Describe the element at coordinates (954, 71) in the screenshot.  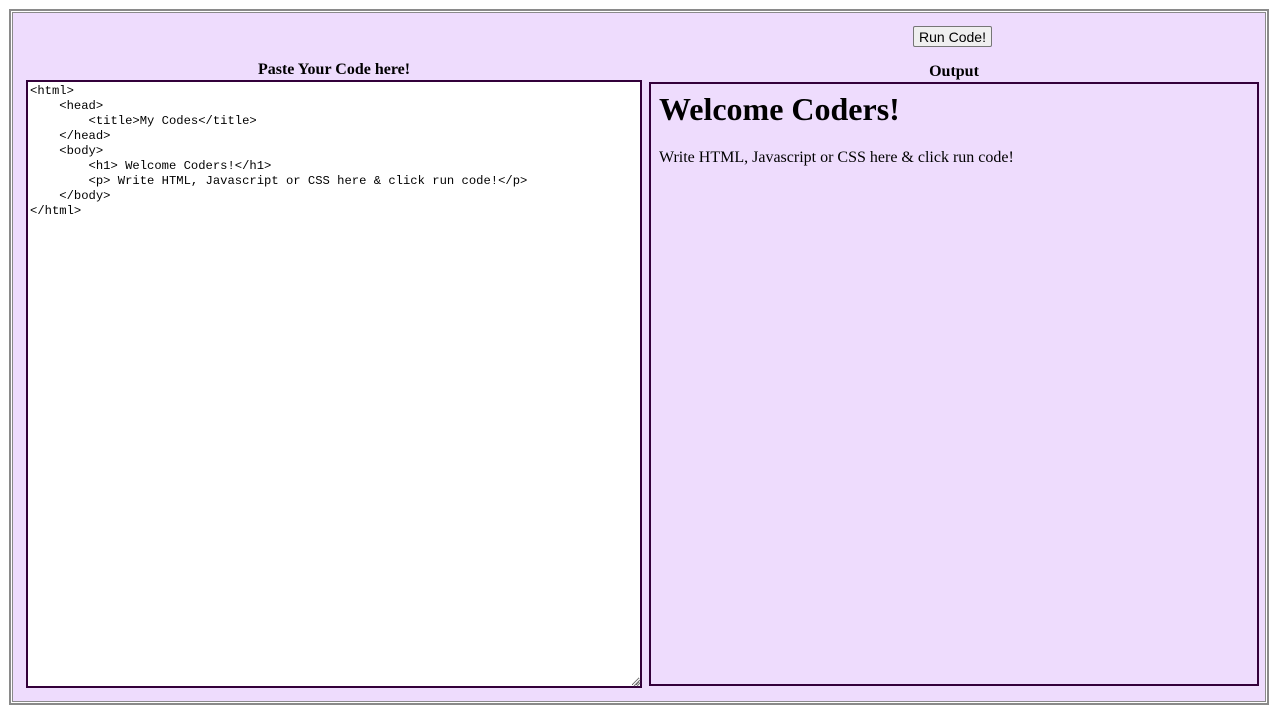
I see `output-heading: Output` at that location.